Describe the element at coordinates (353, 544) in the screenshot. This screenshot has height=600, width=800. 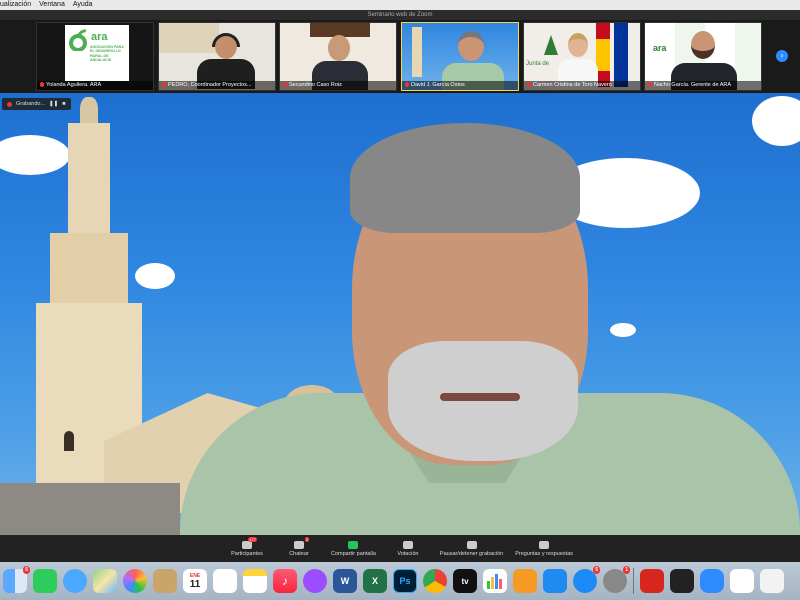
I see `share-screen-icon` at that location.